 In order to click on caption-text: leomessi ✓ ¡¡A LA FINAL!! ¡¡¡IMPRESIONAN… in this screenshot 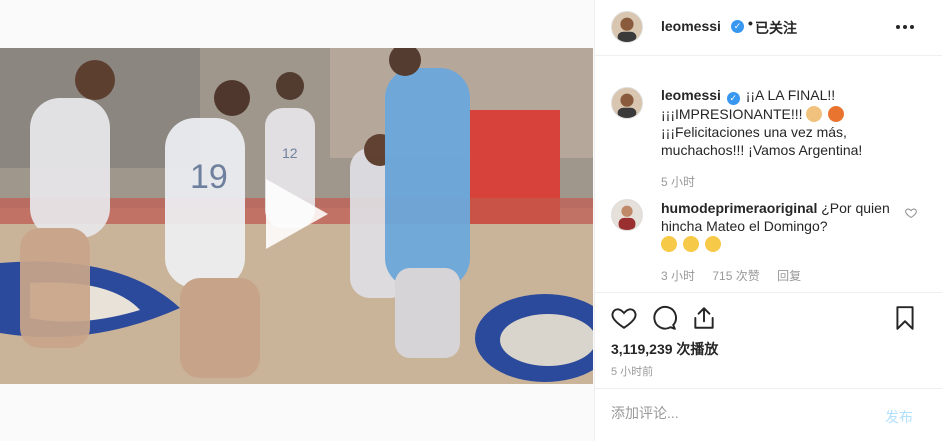, I will do `click(776, 122)`.